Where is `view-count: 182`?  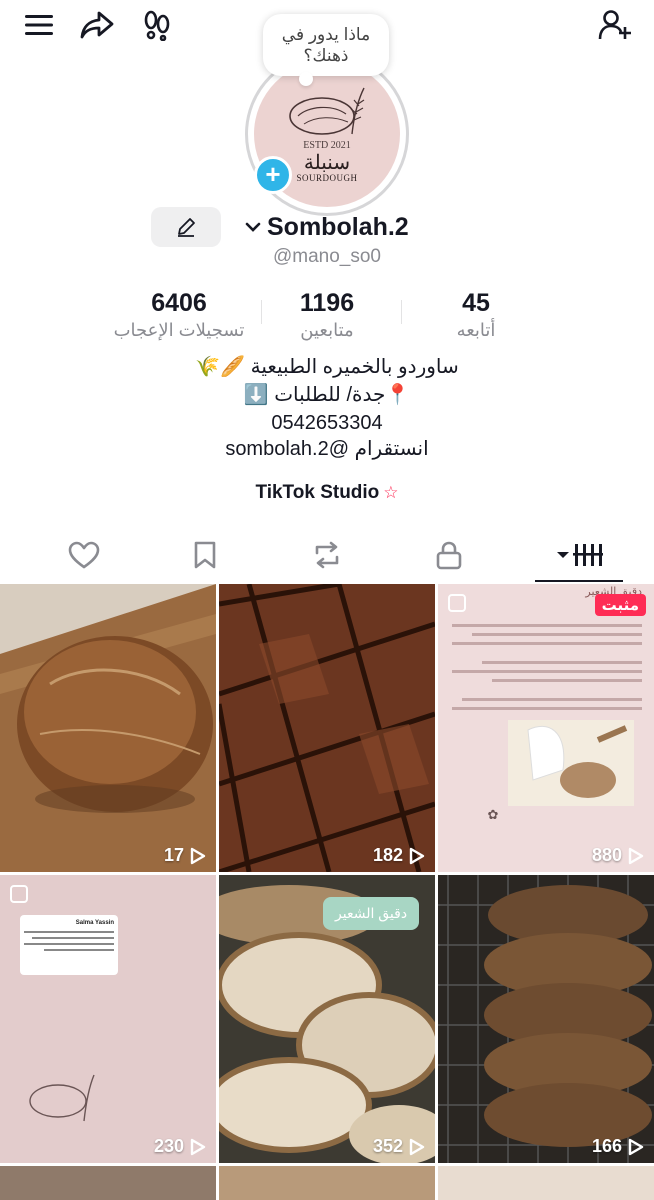
view-count: 182 is located at coordinates (399, 855).